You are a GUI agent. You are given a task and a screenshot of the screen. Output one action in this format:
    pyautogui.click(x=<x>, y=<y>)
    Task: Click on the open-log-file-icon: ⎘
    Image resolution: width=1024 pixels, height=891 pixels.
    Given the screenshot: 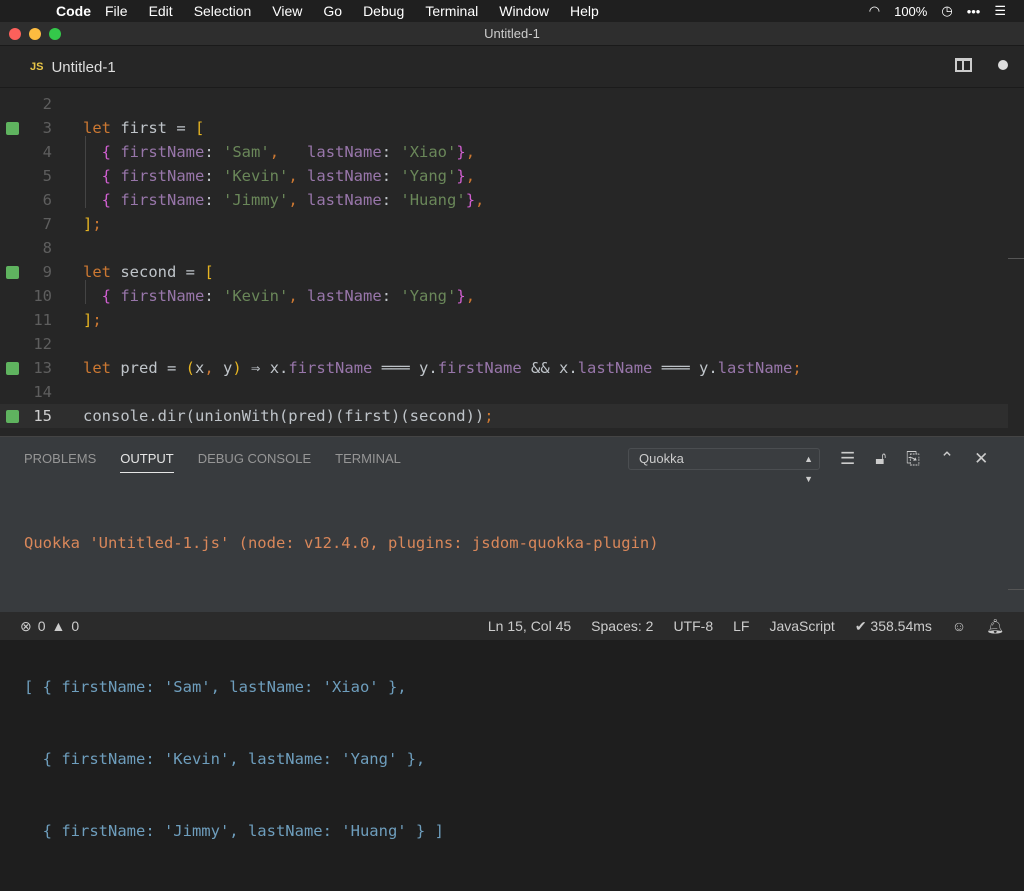 What is the action you would take?
    pyautogui.click(x=913, y=459)
    